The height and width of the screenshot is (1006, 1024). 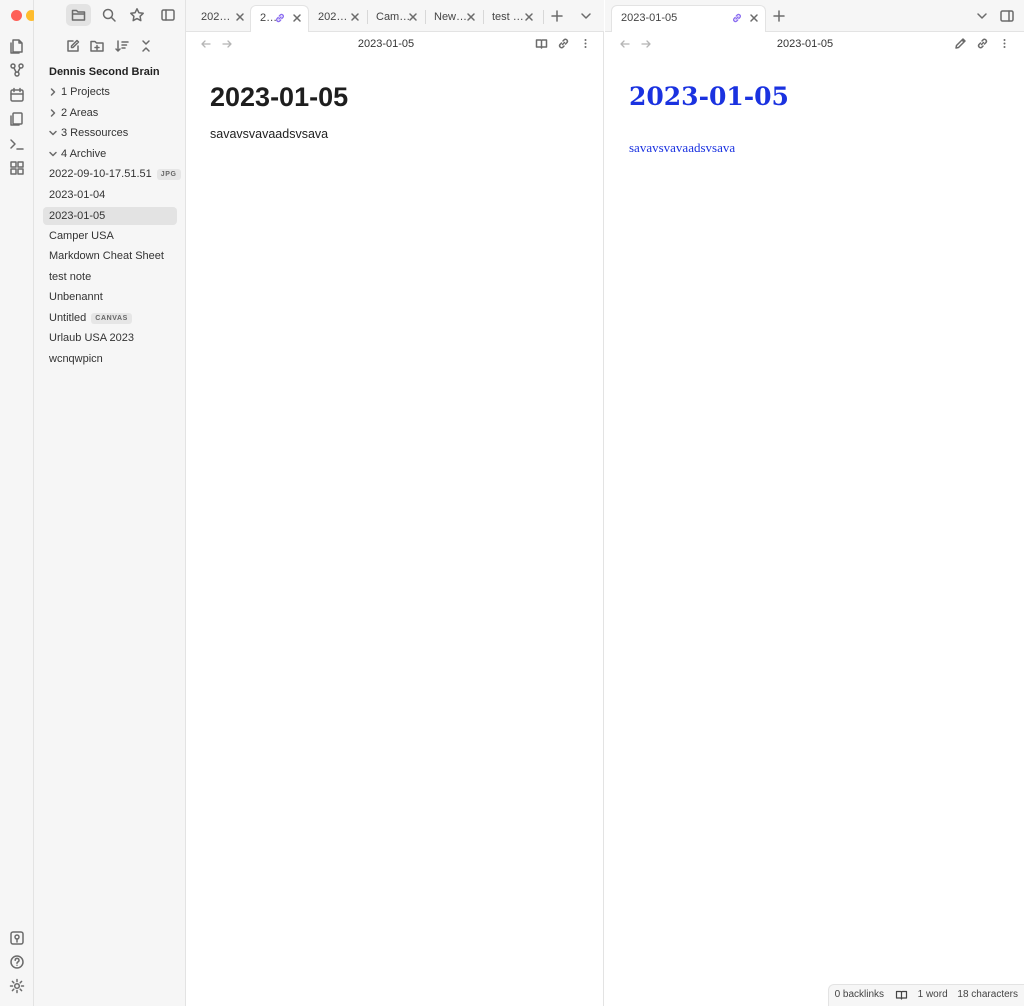 What do you see at coordinates (106, 256) in the screenshot?
I see `file-label: Markdown Cheat Sheet` at bounding box center [106, 256].